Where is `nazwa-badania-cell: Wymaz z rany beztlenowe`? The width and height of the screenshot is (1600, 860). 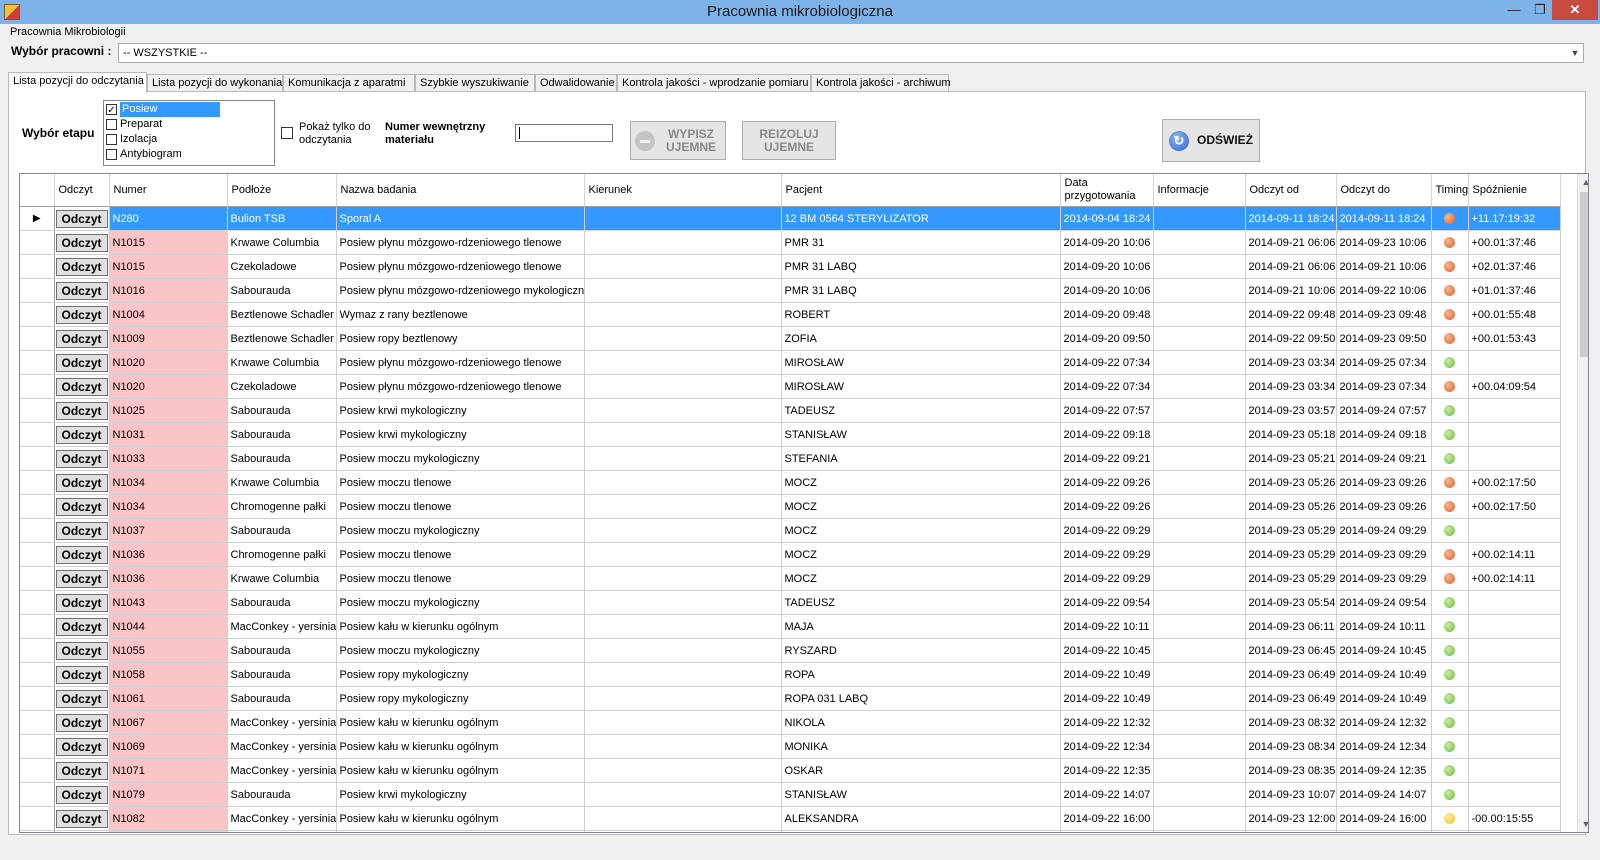
nazwa-badania-cell: Wymaz z rany beztlenowe is located at coordinates (460, 314).